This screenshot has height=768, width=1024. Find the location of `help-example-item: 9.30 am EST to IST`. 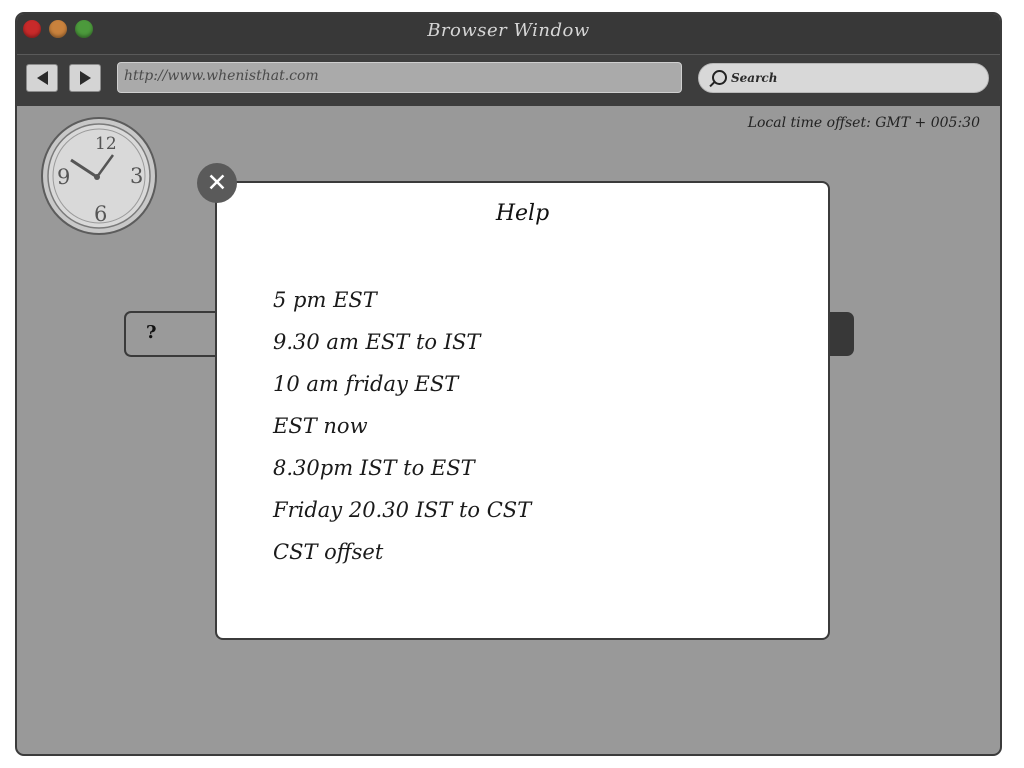

help-example-item: 9.30 am EST to IST is located at coordinates (377, 342).